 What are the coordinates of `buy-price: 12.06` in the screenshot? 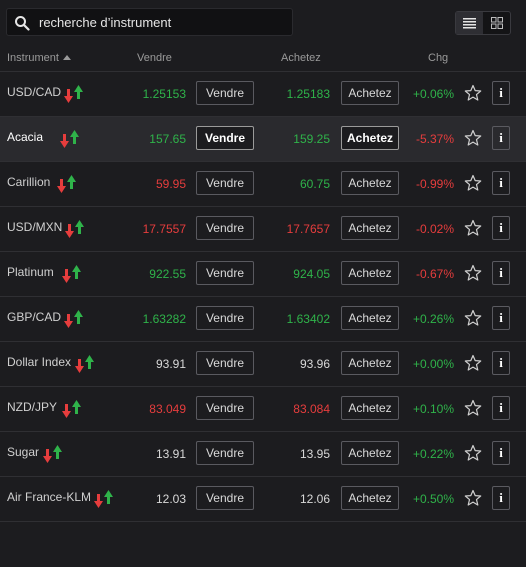 It's located at (314, 499).